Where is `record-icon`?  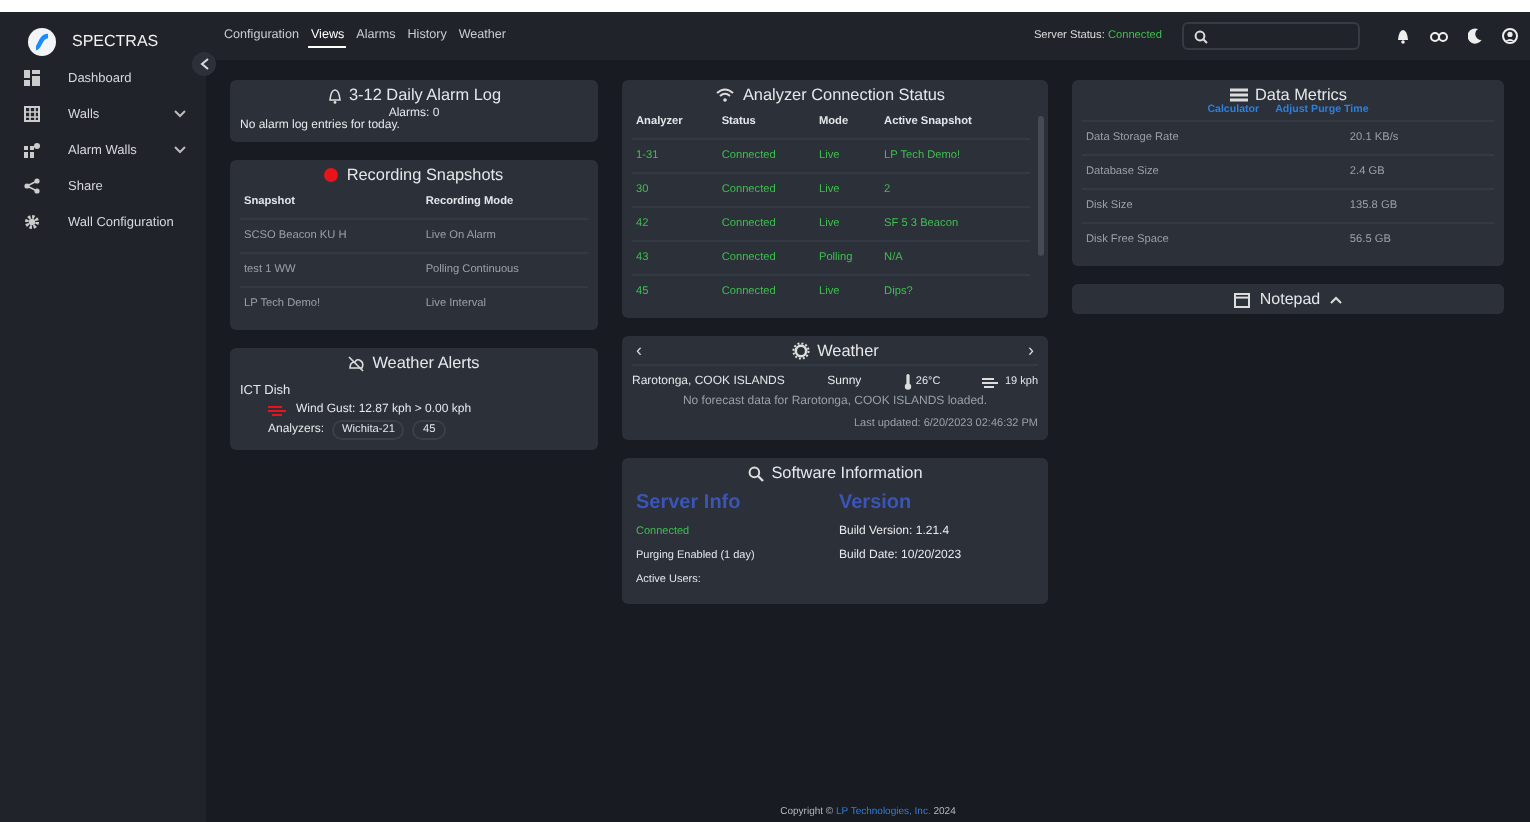 record-icon is located at coordinates (331, 175).